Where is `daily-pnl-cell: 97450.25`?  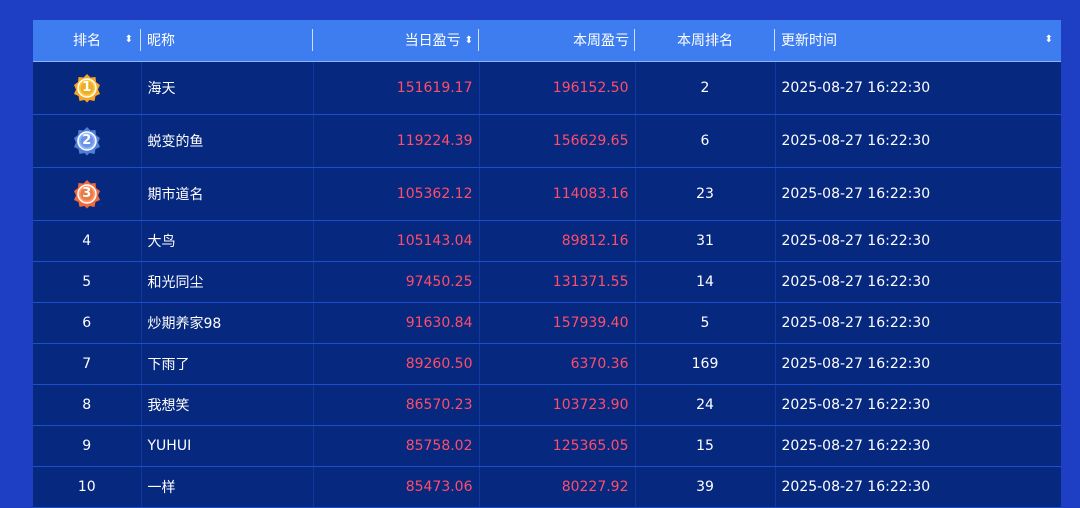
daily-pnl-cell: 97450.25 is located at coordinates (396, 282).